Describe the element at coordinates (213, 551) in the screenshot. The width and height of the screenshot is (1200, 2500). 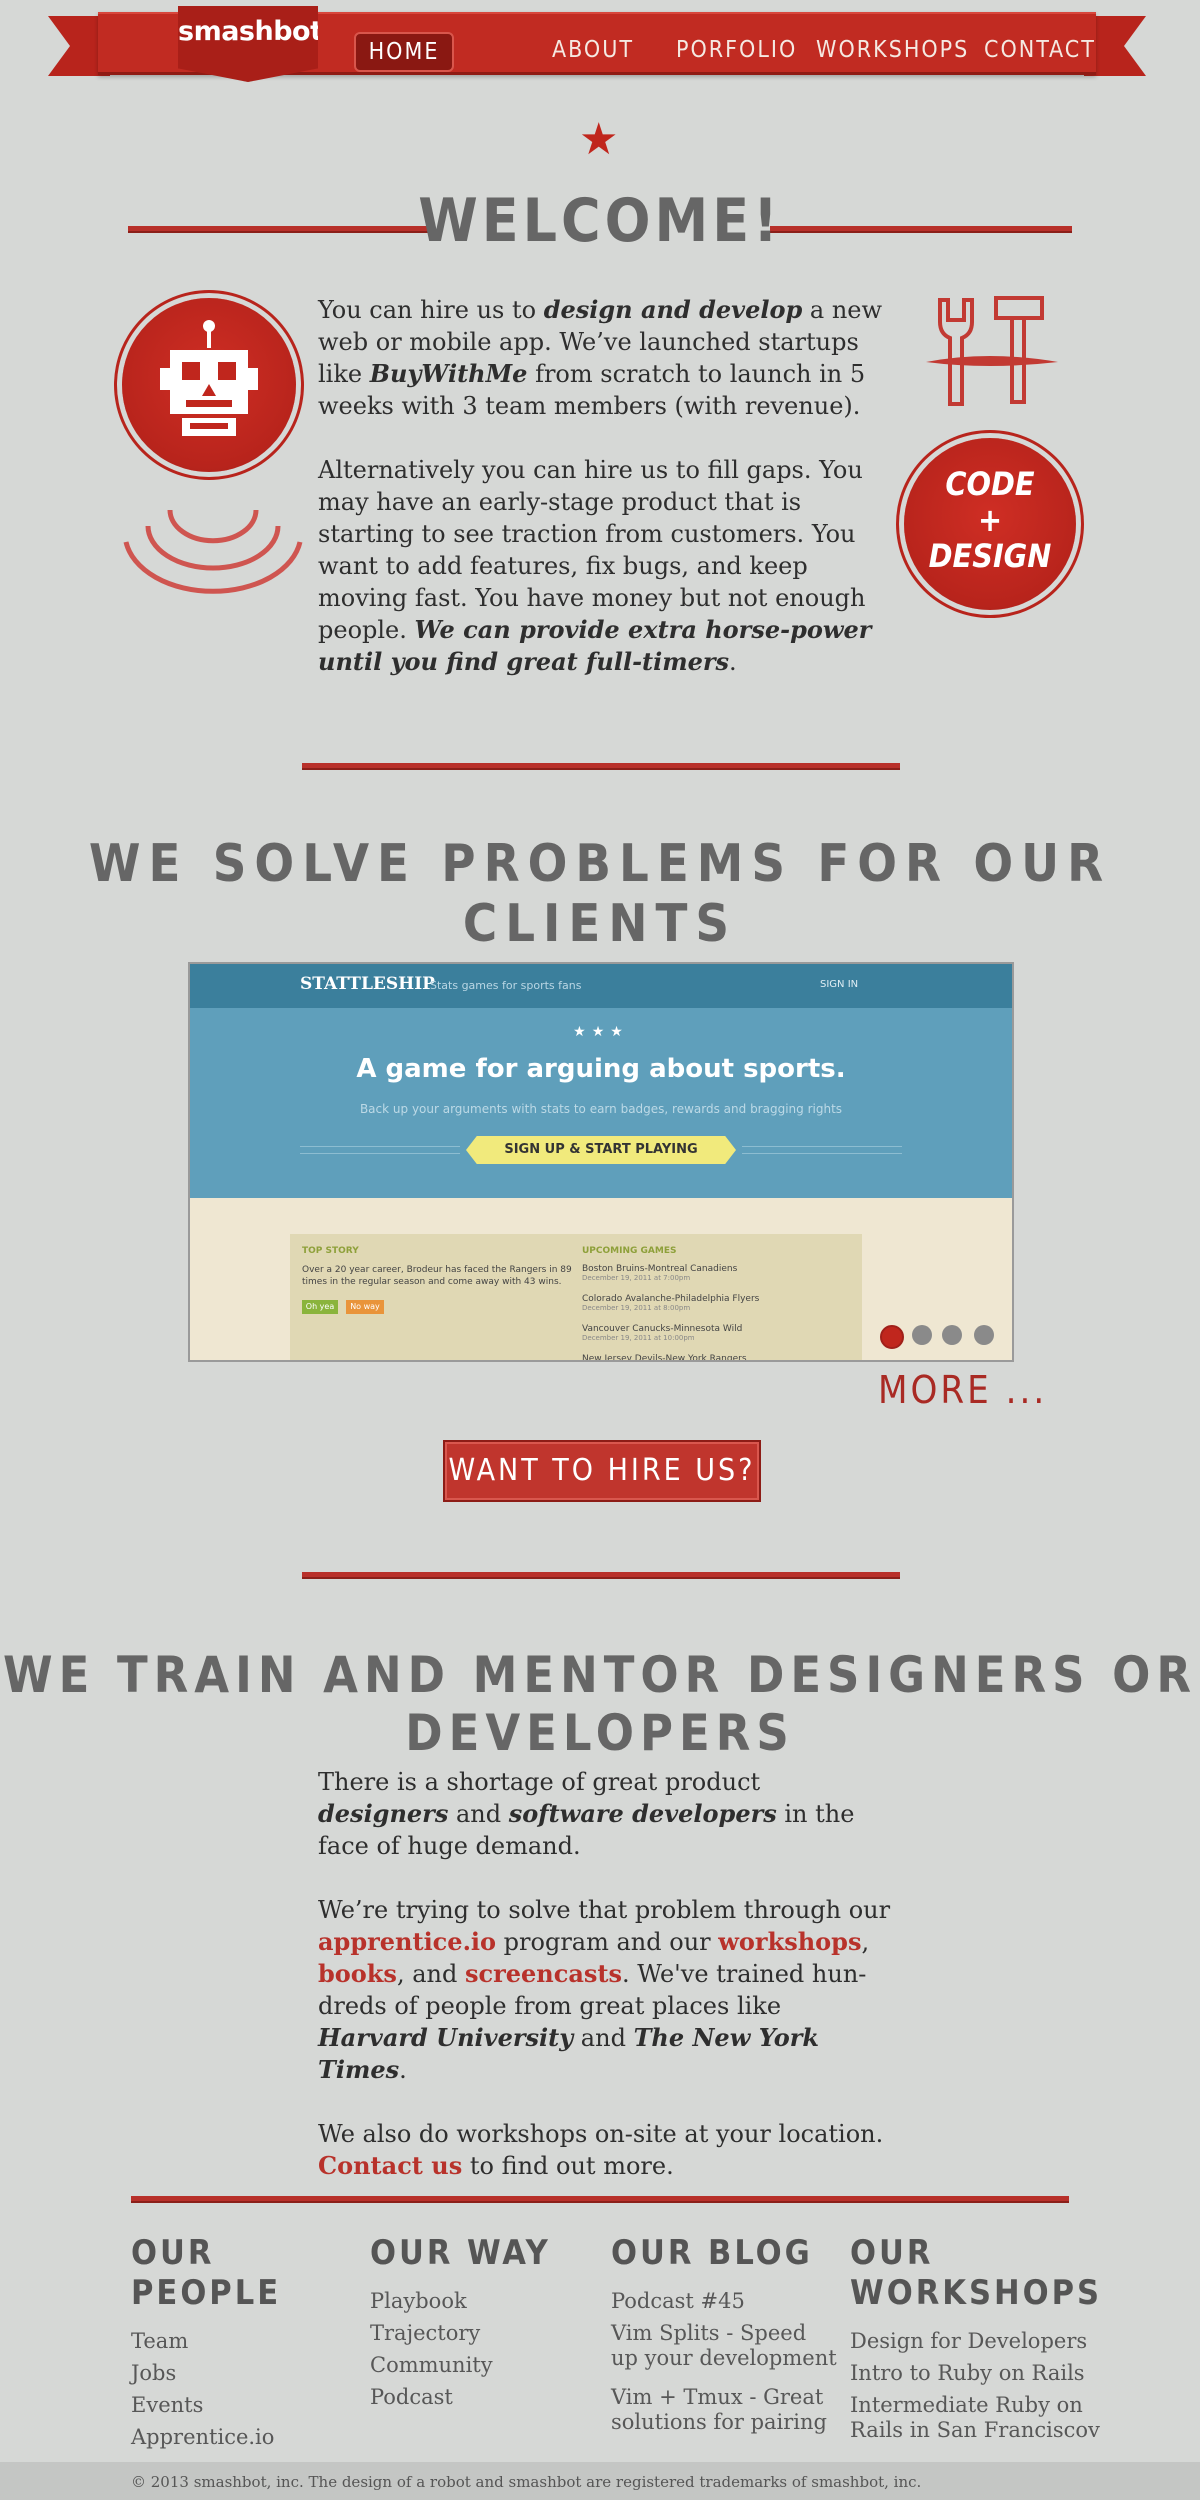
I see `signal-waves-icon` at that location.